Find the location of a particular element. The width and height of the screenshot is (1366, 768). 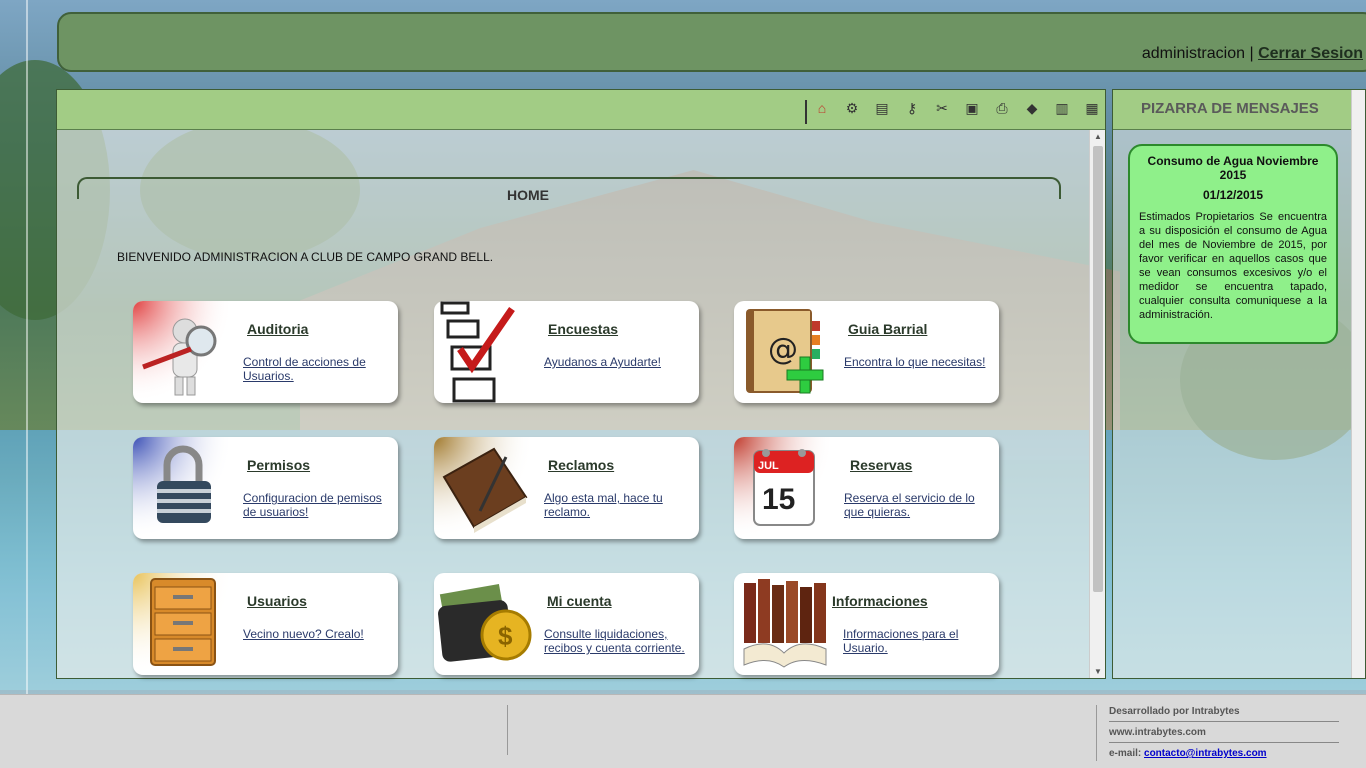

book-icon: ◆ is located at coordinates (1032, 108).